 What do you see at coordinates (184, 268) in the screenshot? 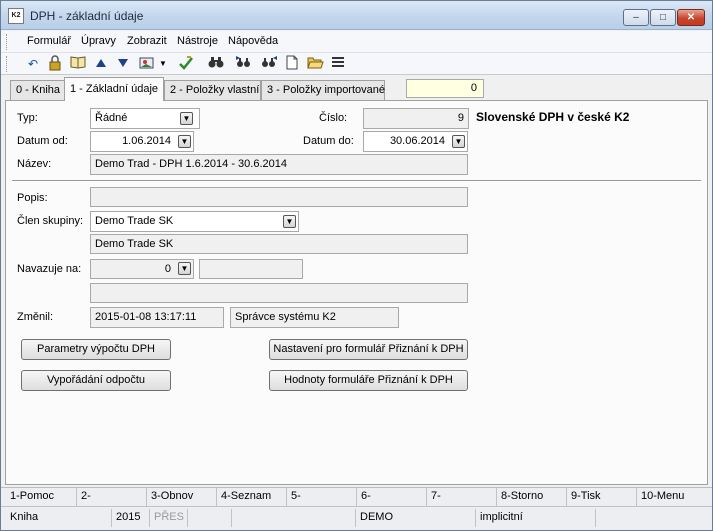
I see `navazuje-dropdown-icon: ▼` at bounding box center [184, 268].